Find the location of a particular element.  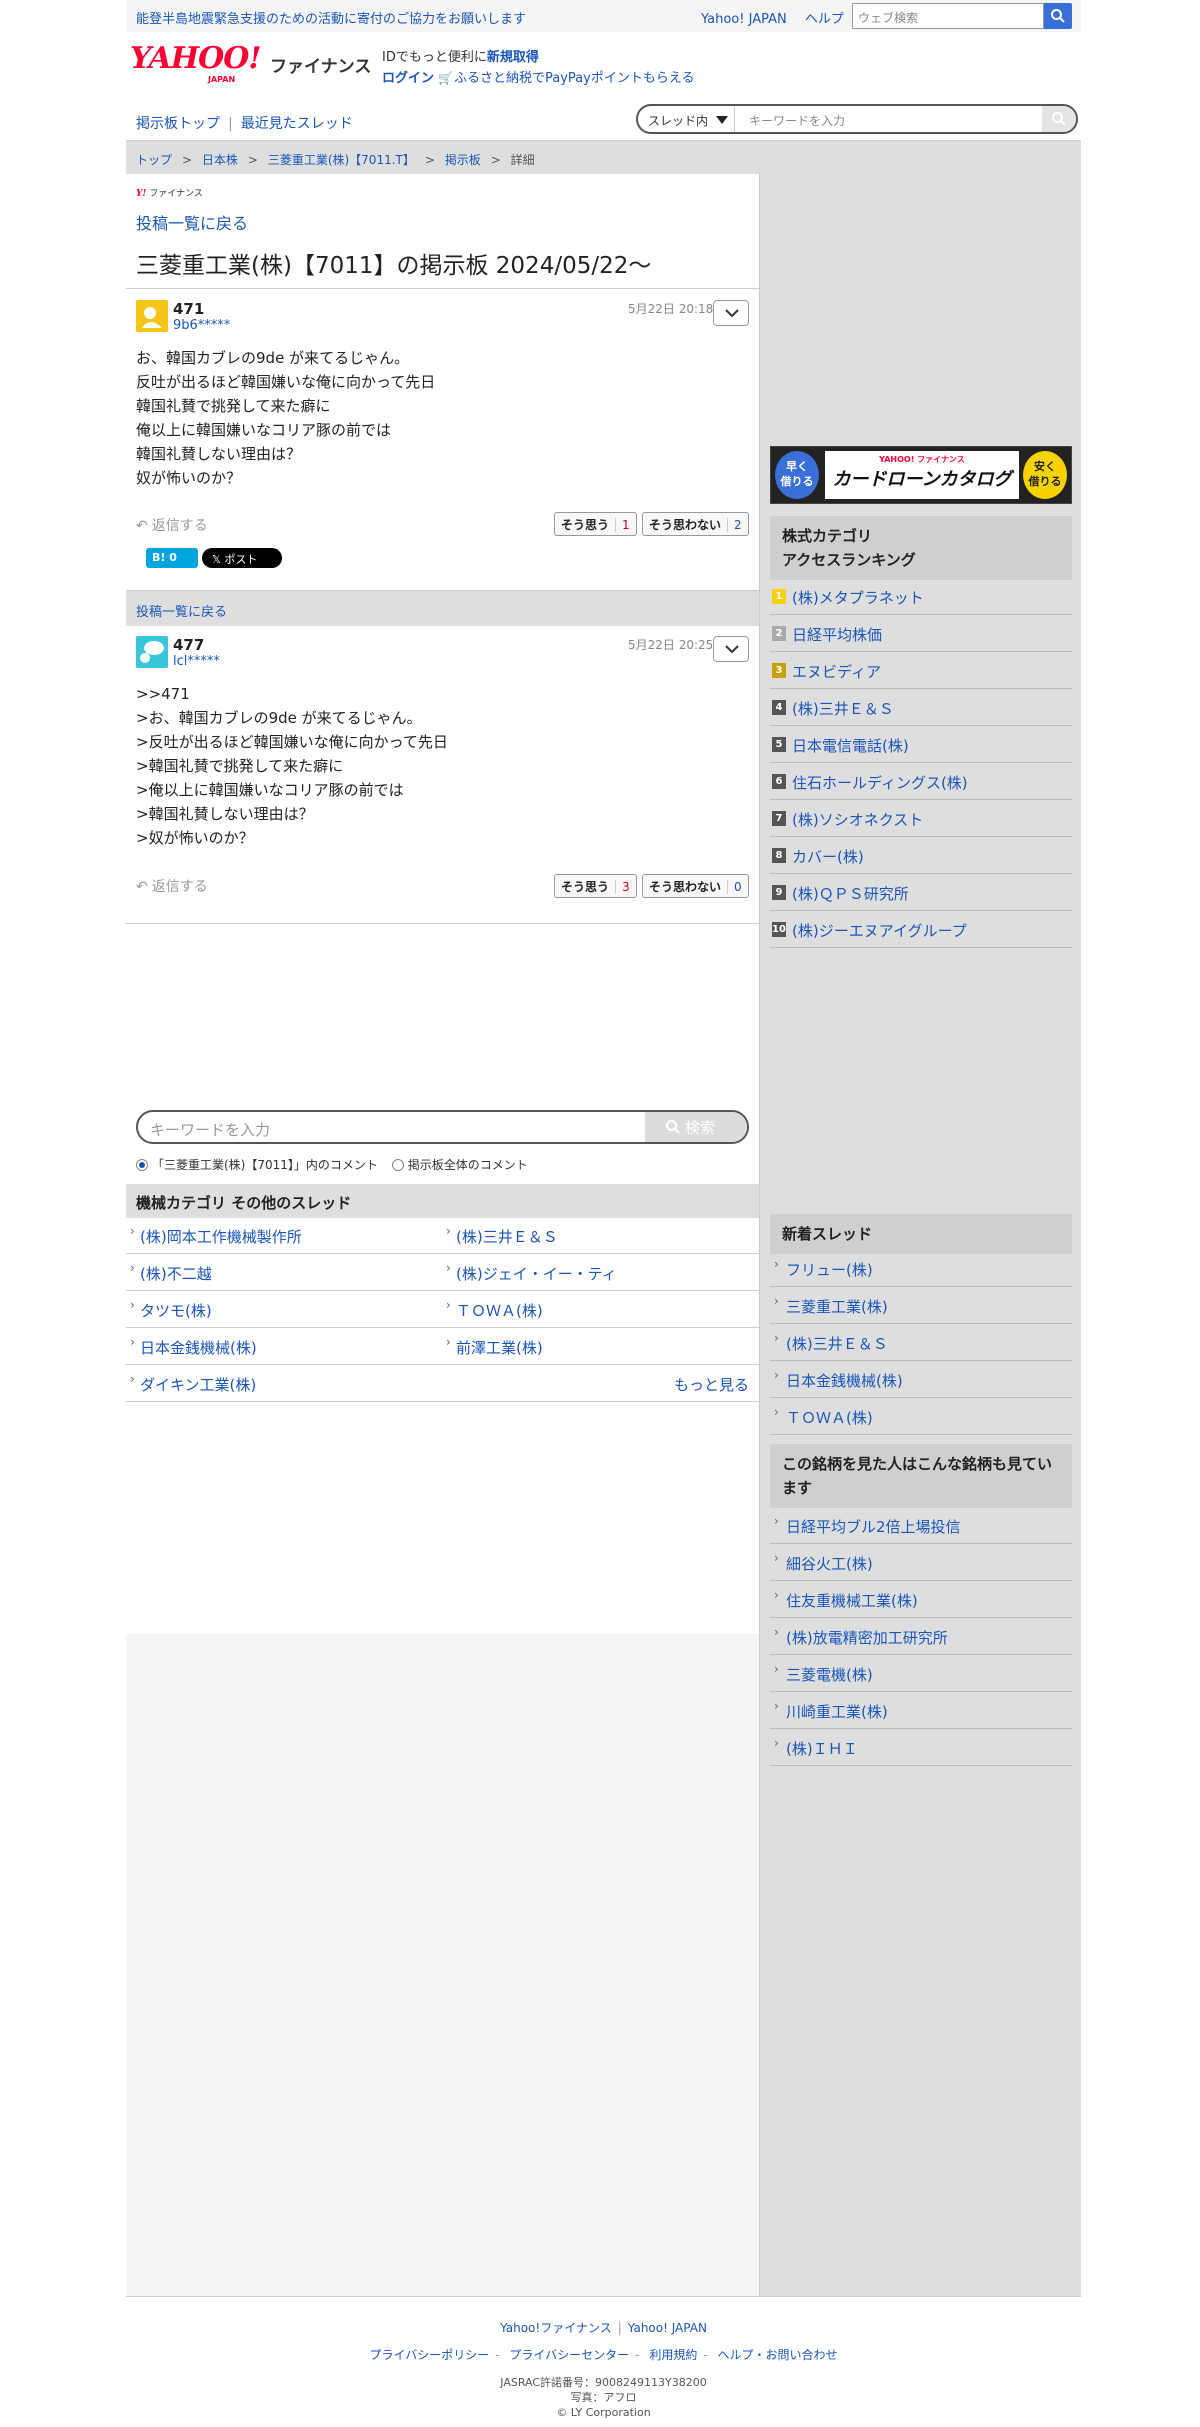

thread-link: 日本金銭機械(株) is located at coordinates (284, 1347).